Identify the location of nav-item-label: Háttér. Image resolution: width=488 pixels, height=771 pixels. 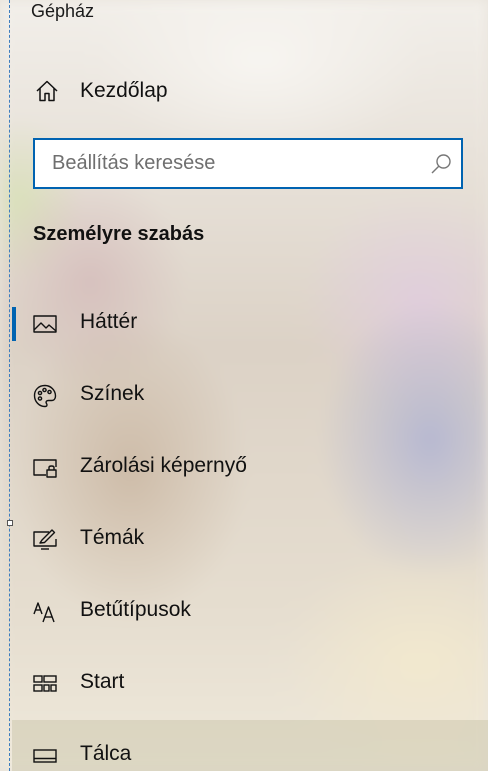
(109, 321).